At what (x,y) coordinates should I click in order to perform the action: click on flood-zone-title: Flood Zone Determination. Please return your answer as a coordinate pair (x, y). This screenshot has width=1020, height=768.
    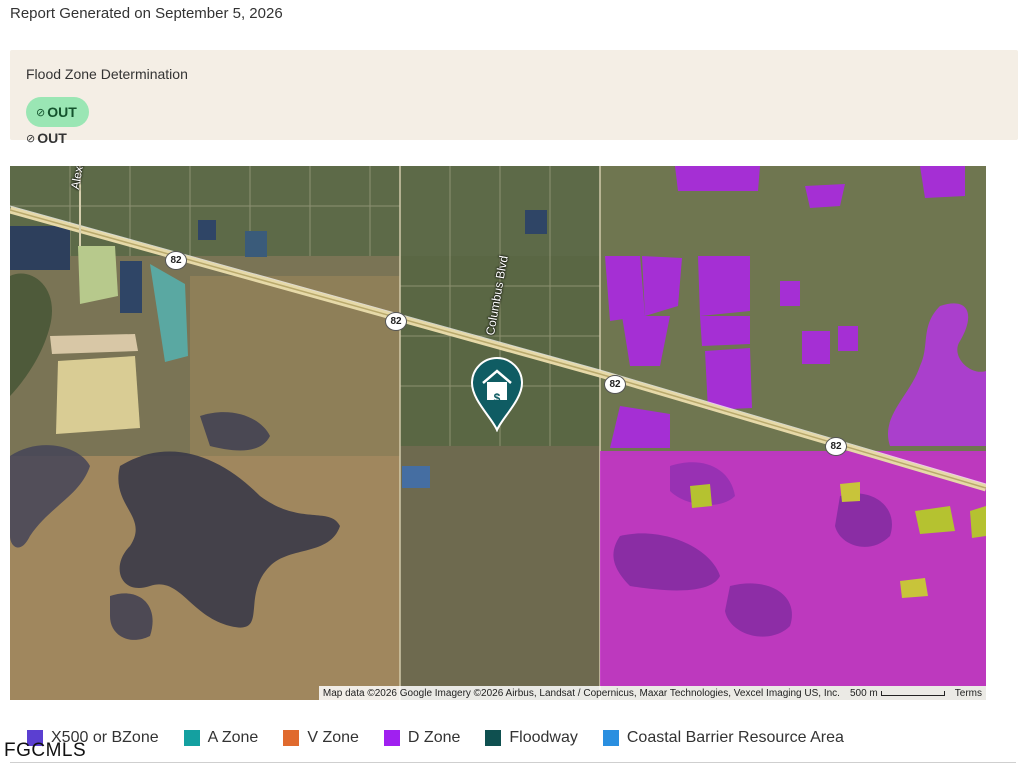
    Looking at the image, I should click on (107, 74).